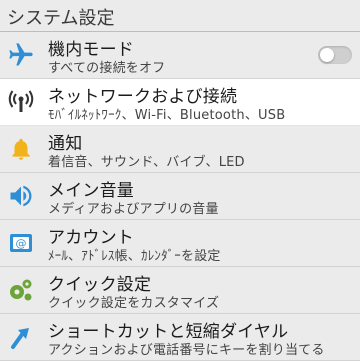  I want to click on quick-settings-subtitle: クイック設定をカスタマイズ, so click(134, 303).